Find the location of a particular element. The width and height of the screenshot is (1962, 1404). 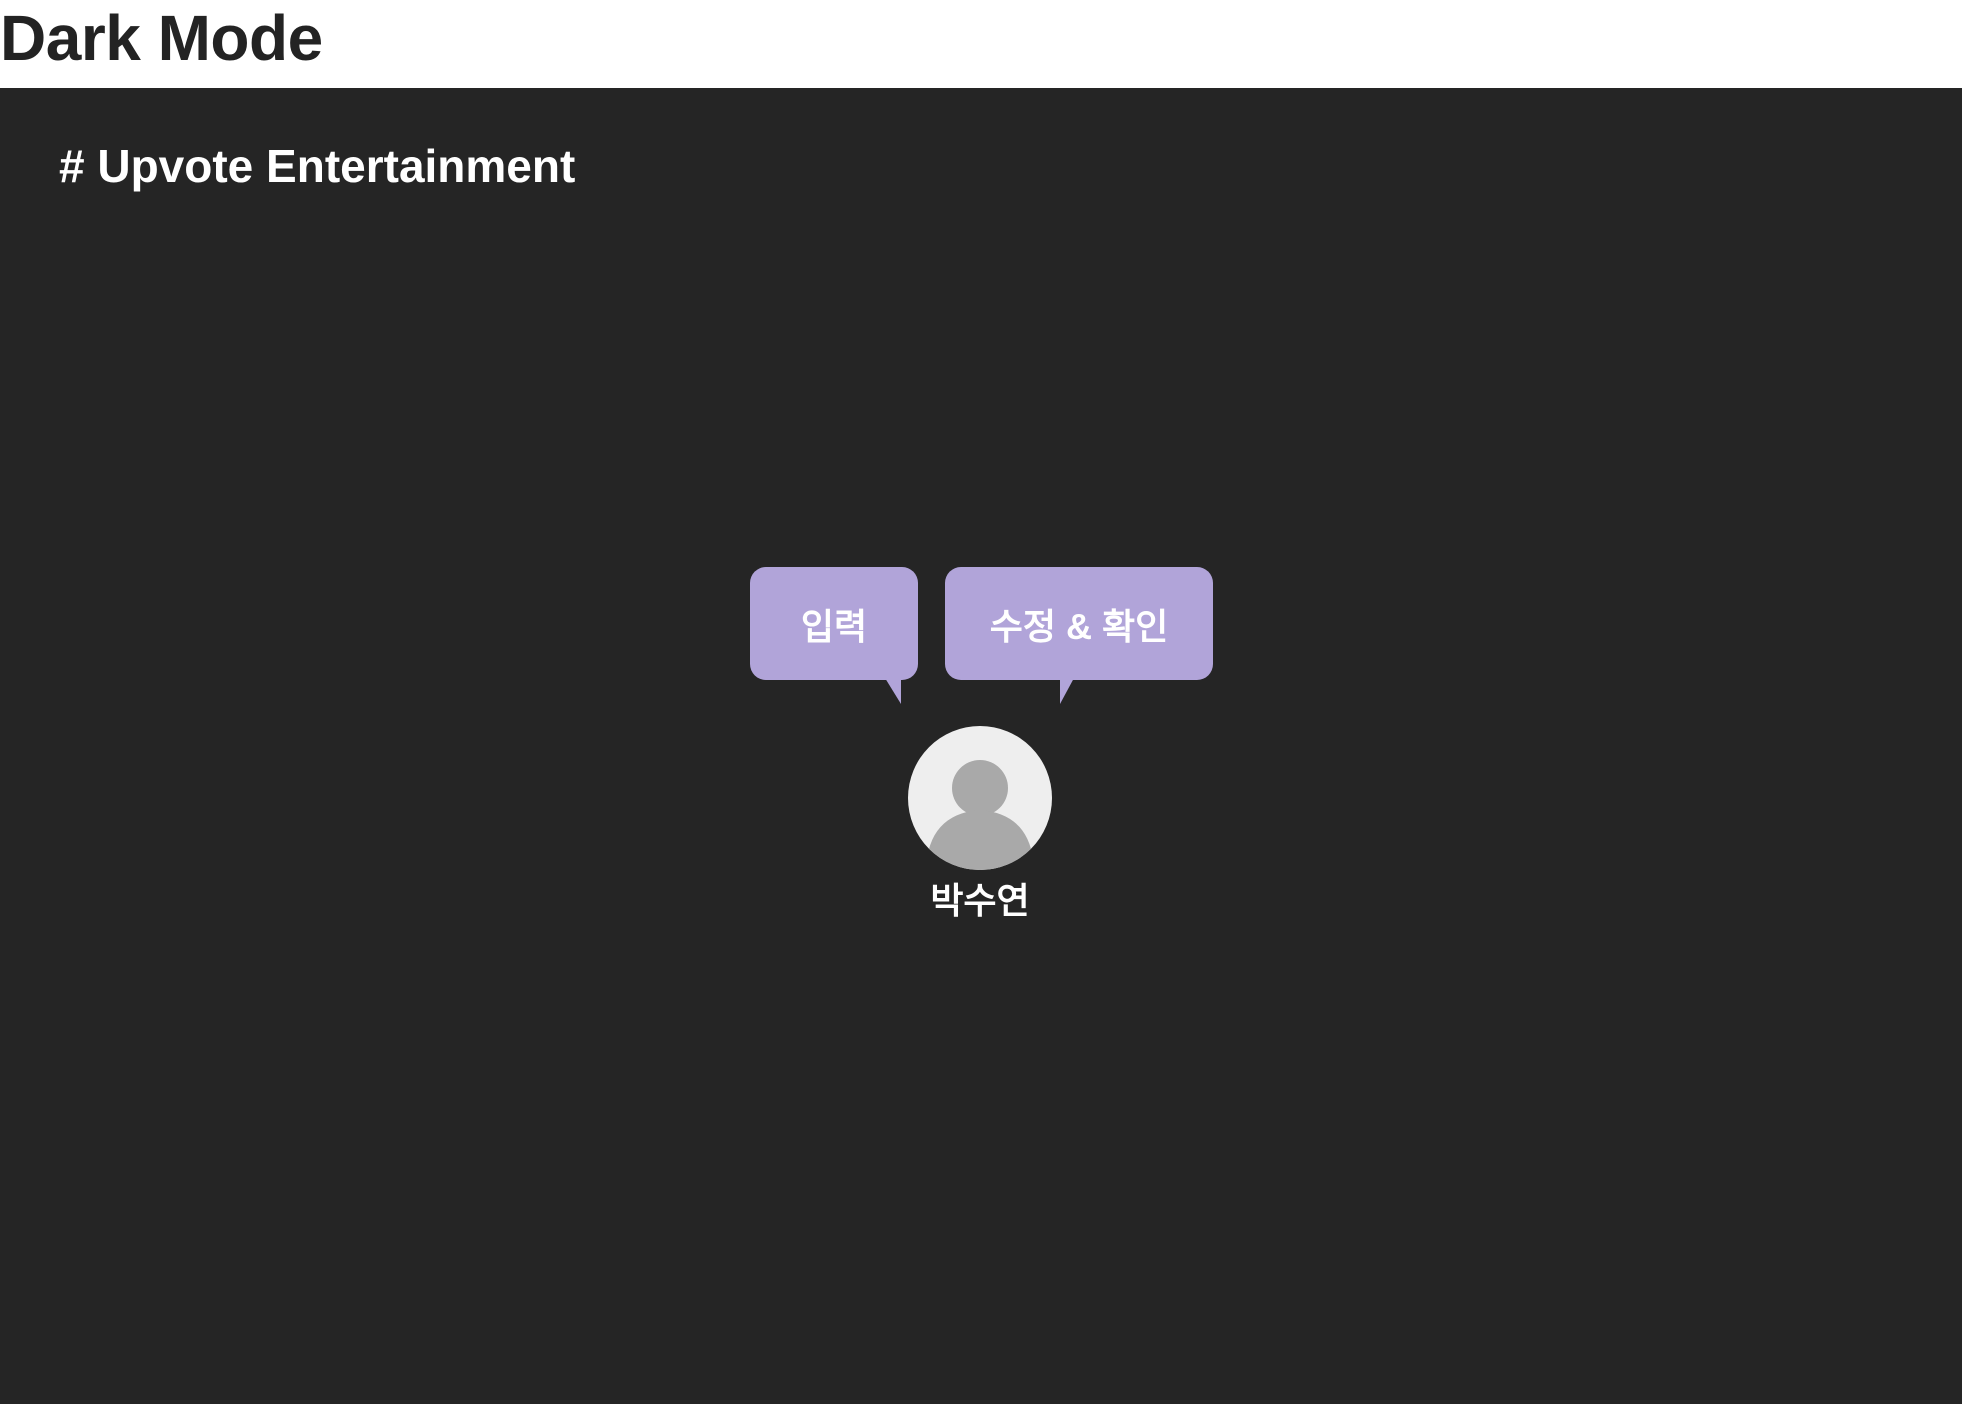

page-title: Dark Mode is located at coordinates (161, 38).